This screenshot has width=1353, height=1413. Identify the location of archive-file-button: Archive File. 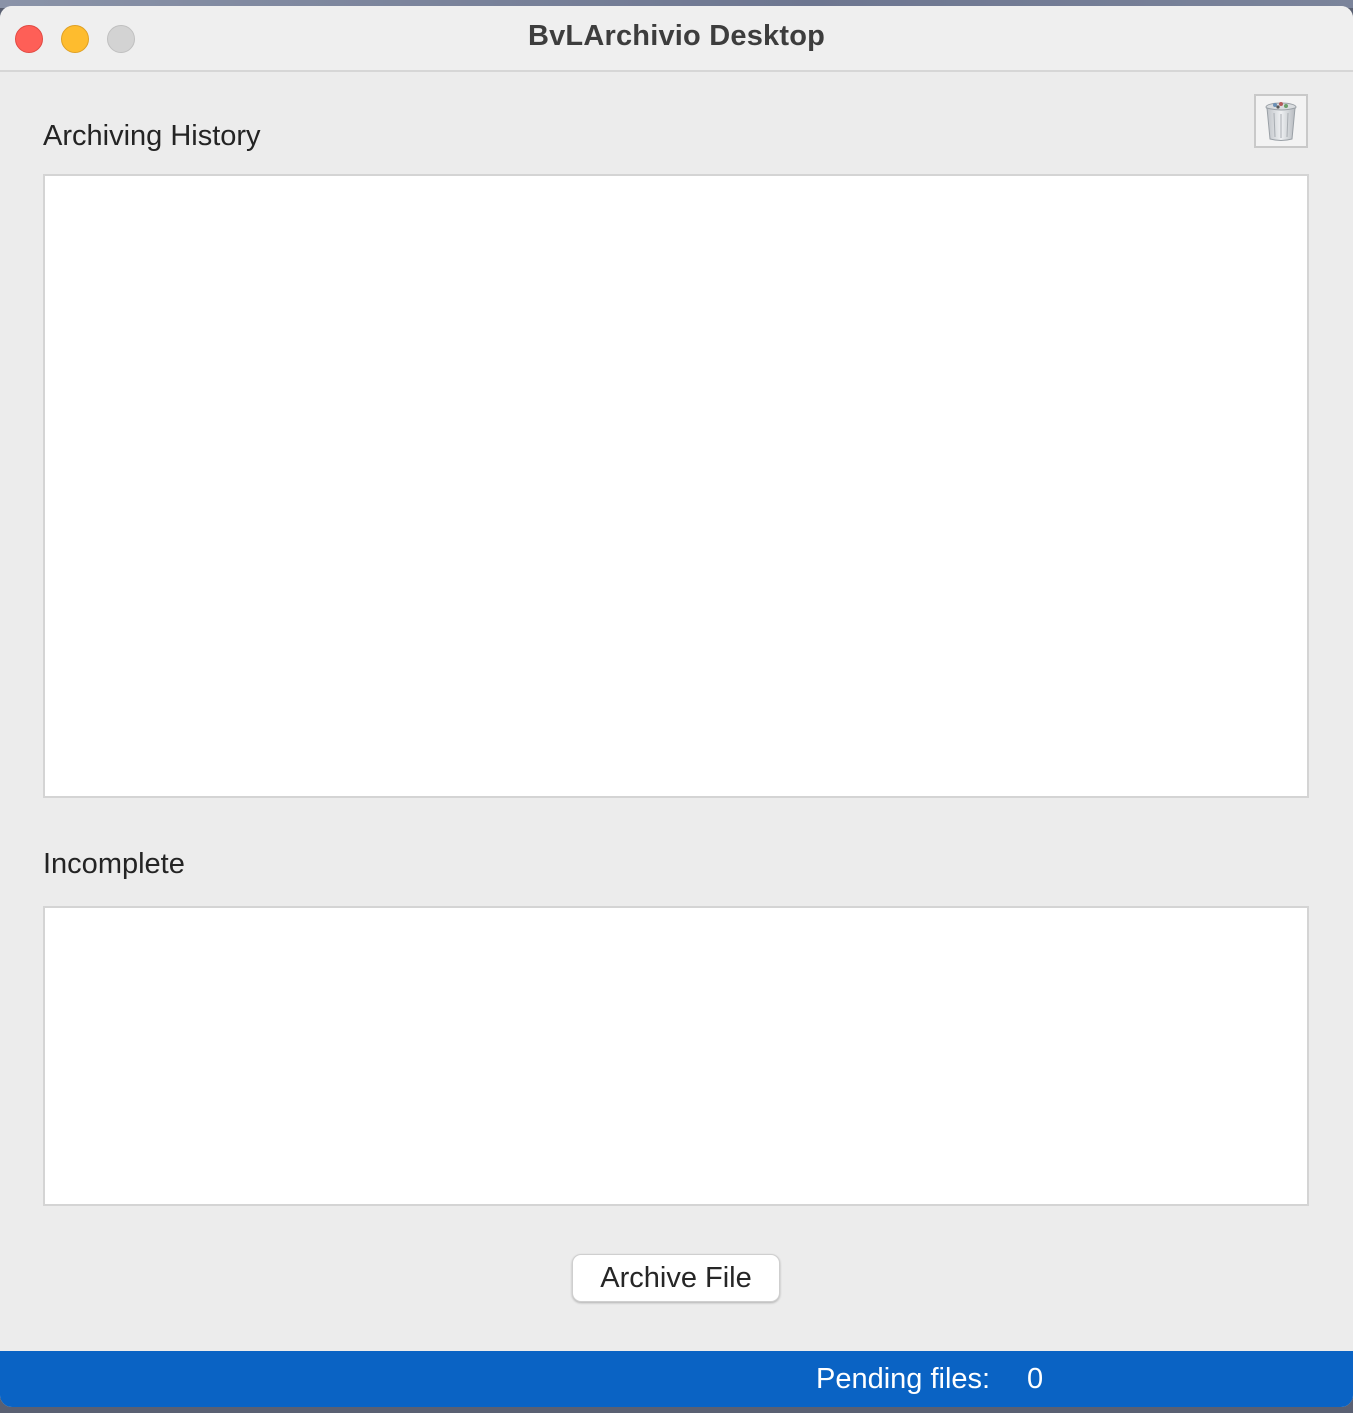
(676, 1278).